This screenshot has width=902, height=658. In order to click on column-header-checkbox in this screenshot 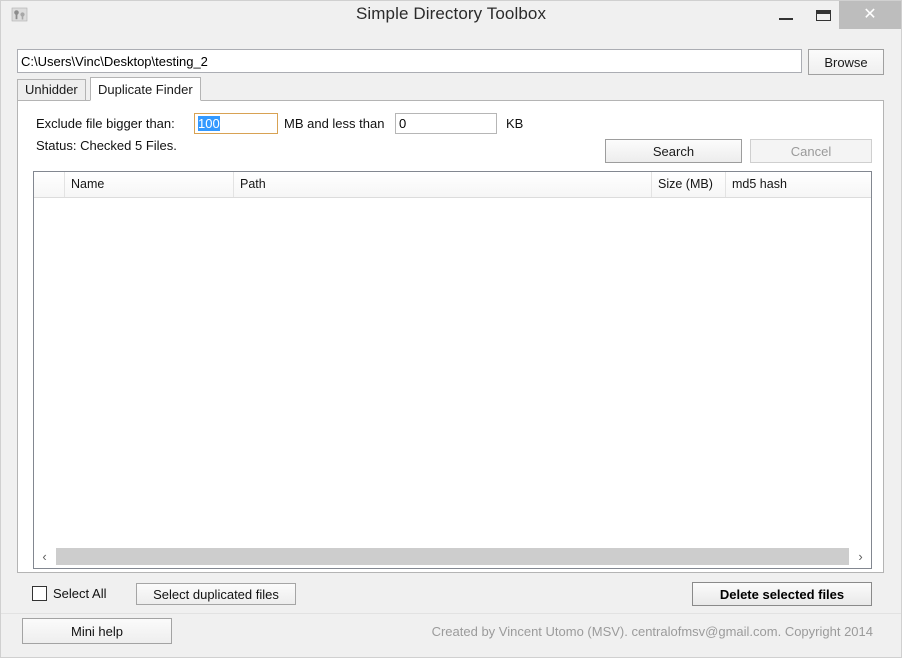, I will do `click(49, 184)`.